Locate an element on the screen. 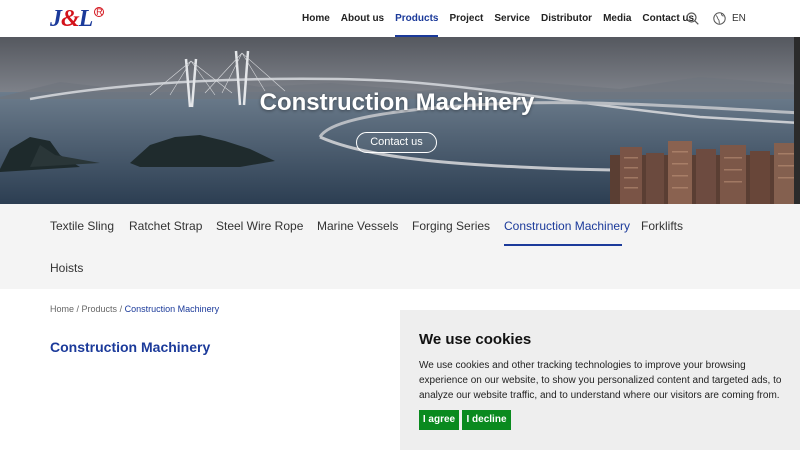  tab-steel-wire-rope: Steel Wire Rope is located at coordinates (259, 226).